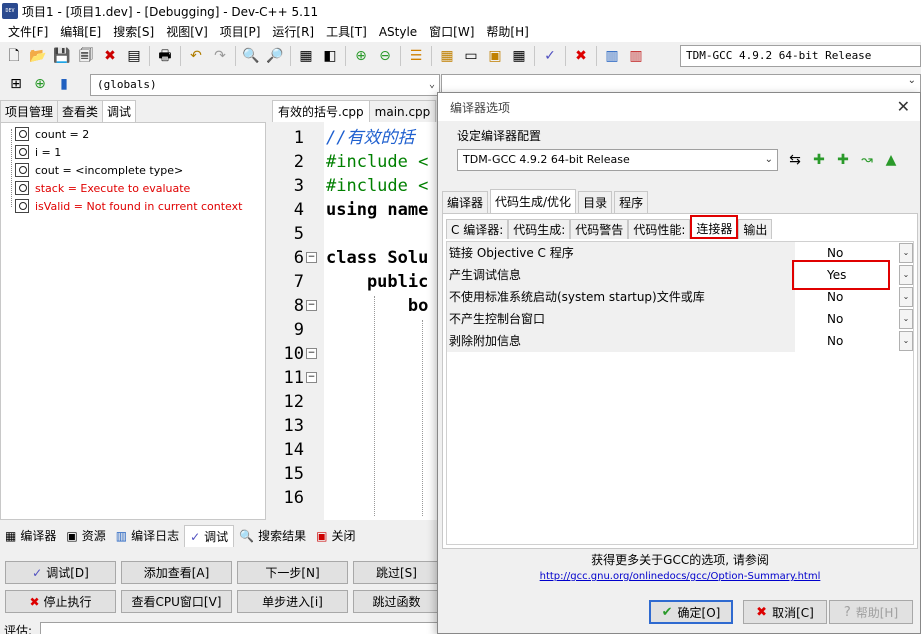  Describe the element at coordinates (30, 536) in the screenshot. I see `tab-compiler: ▦ 编译器` at that location.